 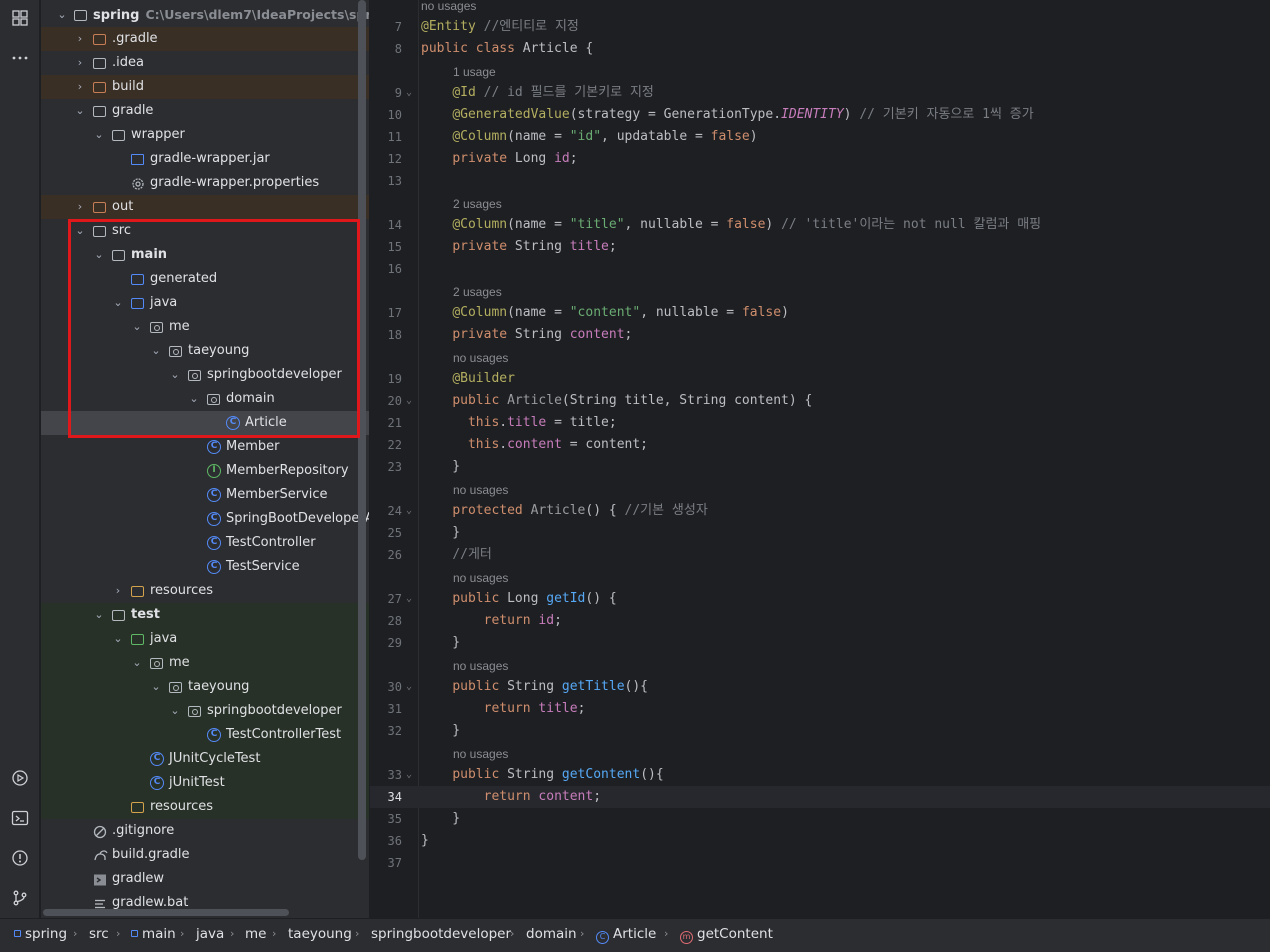 What do you see at coordinates (602, 937) in the screenshot?
I see `class-icon: C` at bounding box center [602, 937].